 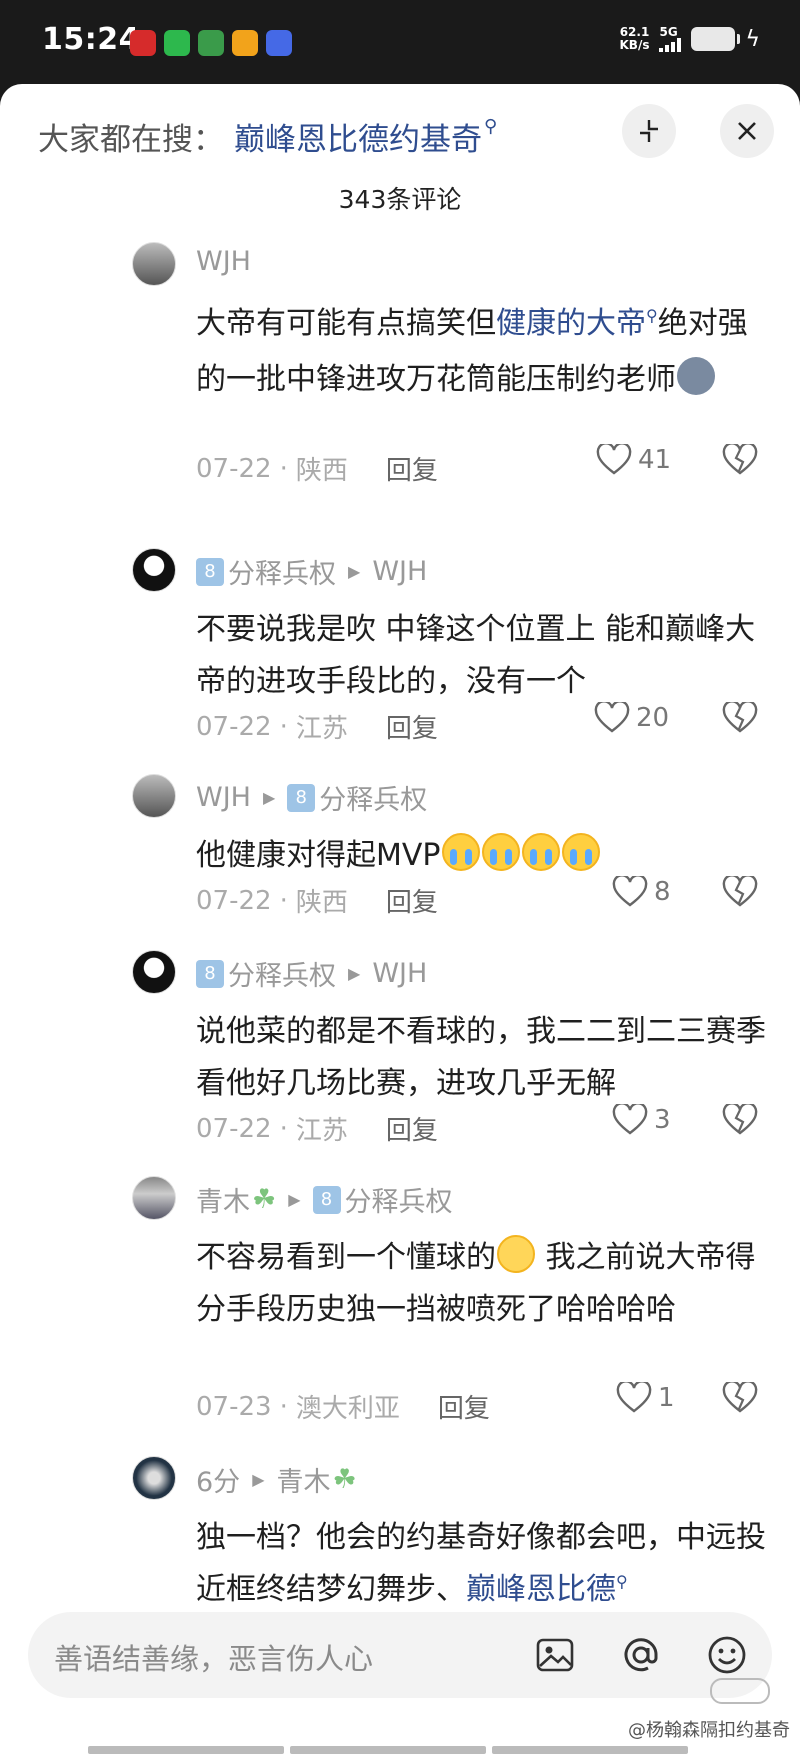 What do you see at coordinates (483, 1128) in the screenshot?
I see `comment-meta: 07-22 · 江苏 回复` at bounding box center [483, 1128].